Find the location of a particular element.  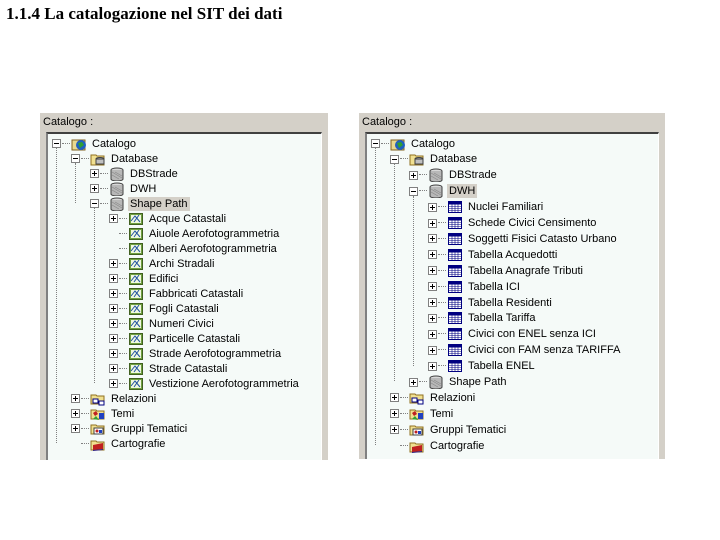

tree-item-label: Archi Stradali is located at coordinates (181, 264).